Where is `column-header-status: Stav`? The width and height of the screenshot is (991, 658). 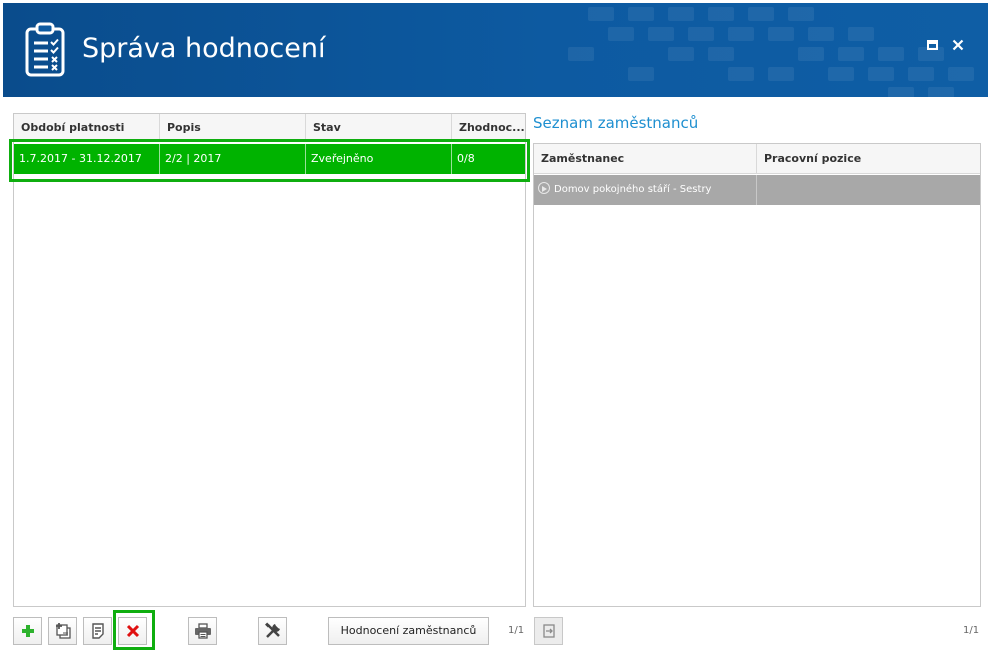 column-header-status: Stav is located at coordinates (379, 128).